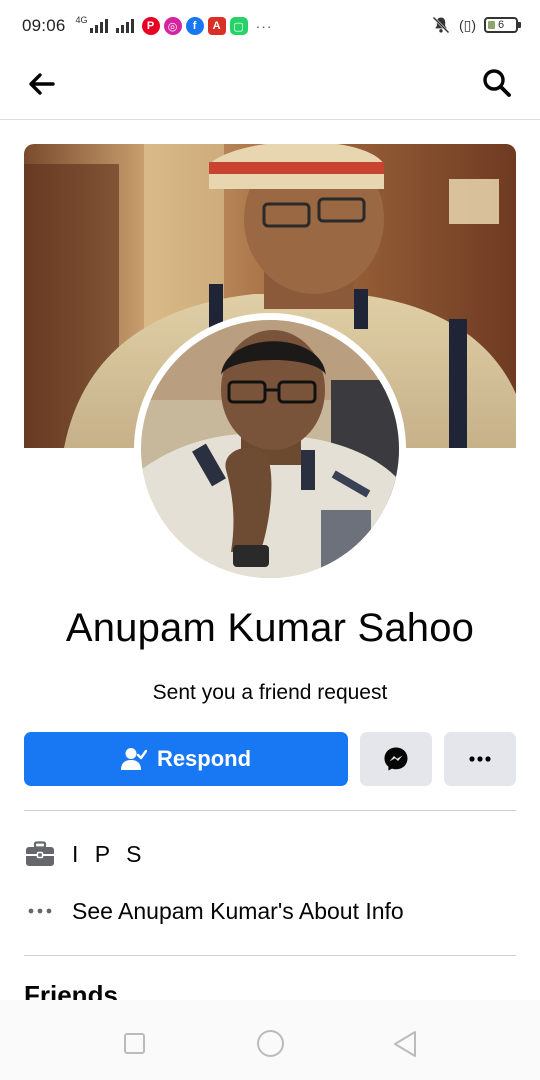 The width and height of the screenshot is (540, 1080). Describe the element at coordinates (467, 24) in the screenshot. I see `vibrate-icon: (▯)` at that location.